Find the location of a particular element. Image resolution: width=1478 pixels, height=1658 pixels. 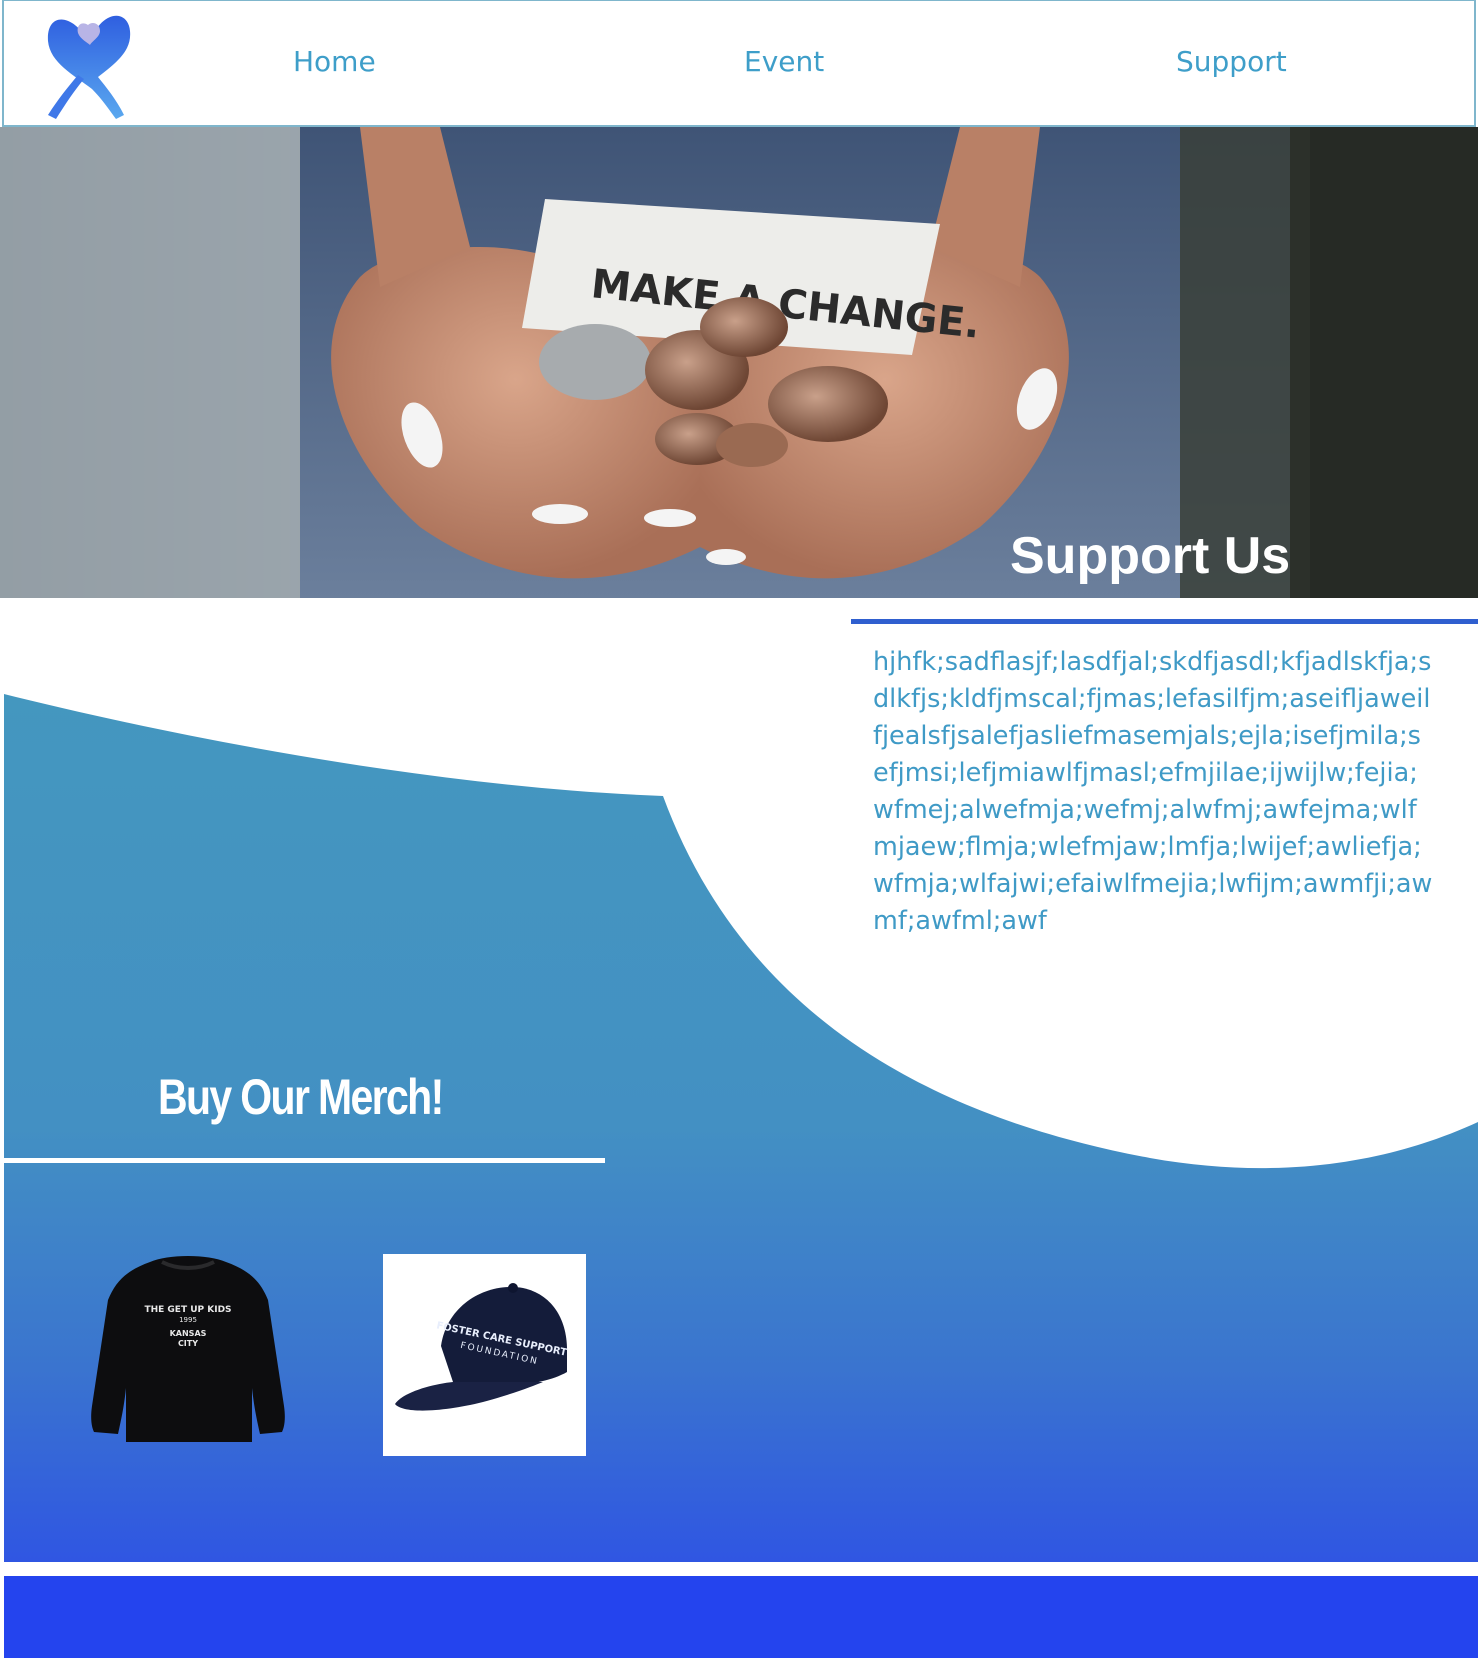

sweatshirt-print-line2: 1995 is located at coordinates (188, 1320).